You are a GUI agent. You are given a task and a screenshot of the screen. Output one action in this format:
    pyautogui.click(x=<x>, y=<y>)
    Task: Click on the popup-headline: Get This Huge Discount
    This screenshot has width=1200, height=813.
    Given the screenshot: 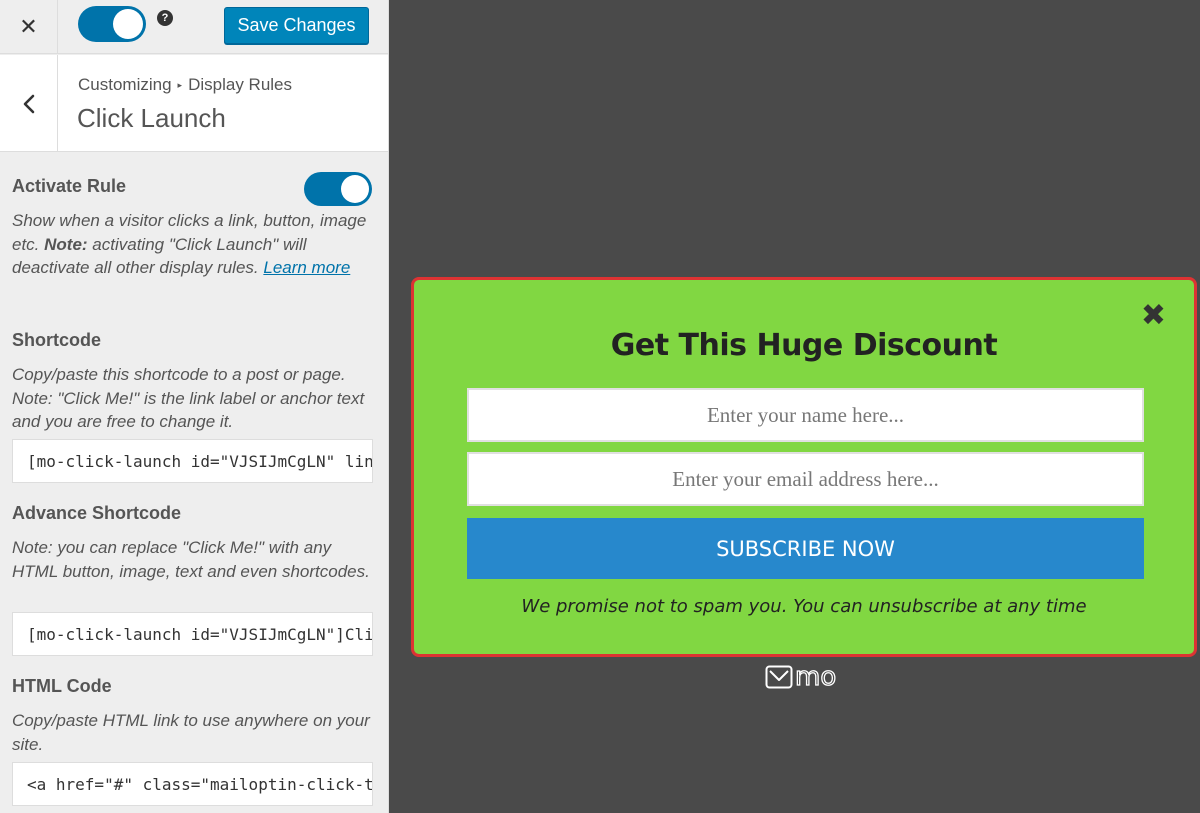 What is the action you would take?
    pyautogui.click(x=804, y=345)
    